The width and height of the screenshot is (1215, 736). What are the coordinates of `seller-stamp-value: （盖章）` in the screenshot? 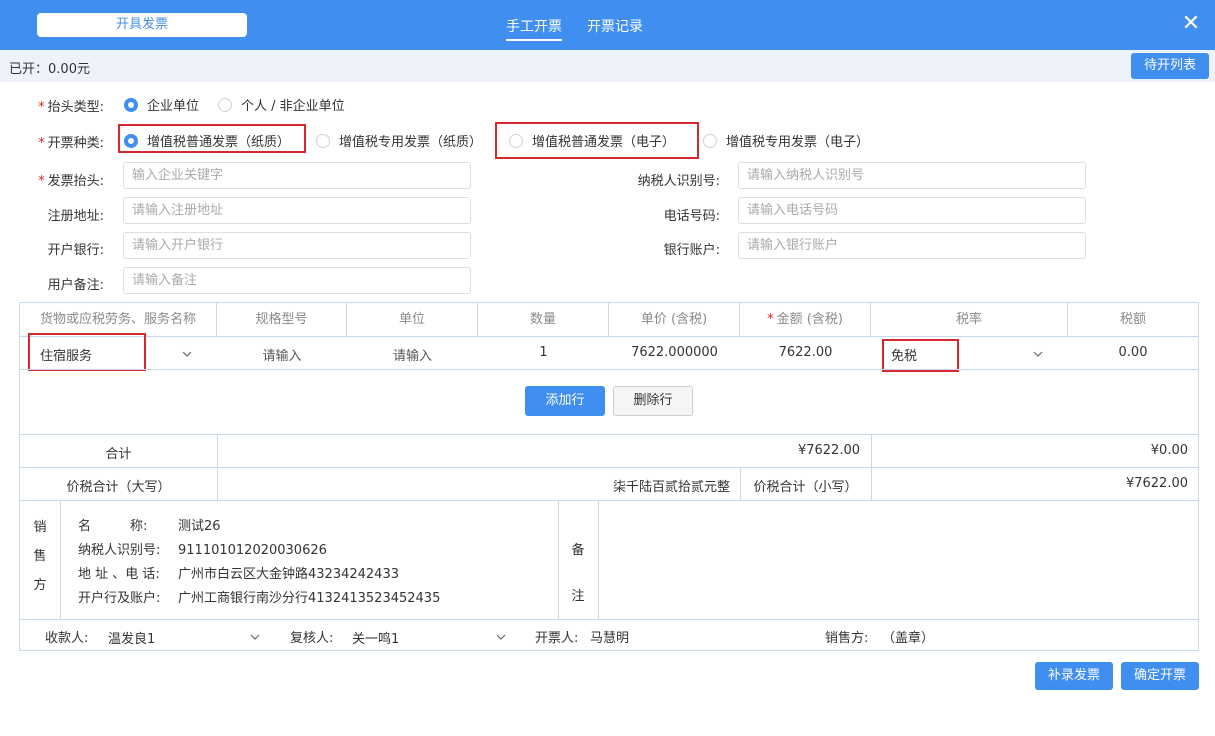 It's located at (908, 638).